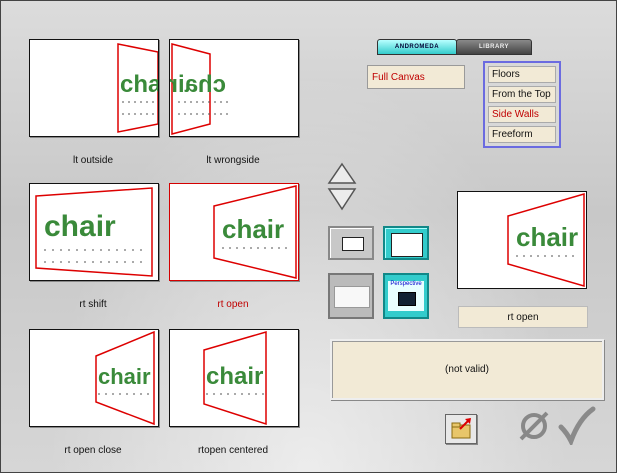 The image size is (617, 473). Describe the element at coordinates (94, 88) in the screenshot. I see `thumbnail-lt-outside: chair` at that location.